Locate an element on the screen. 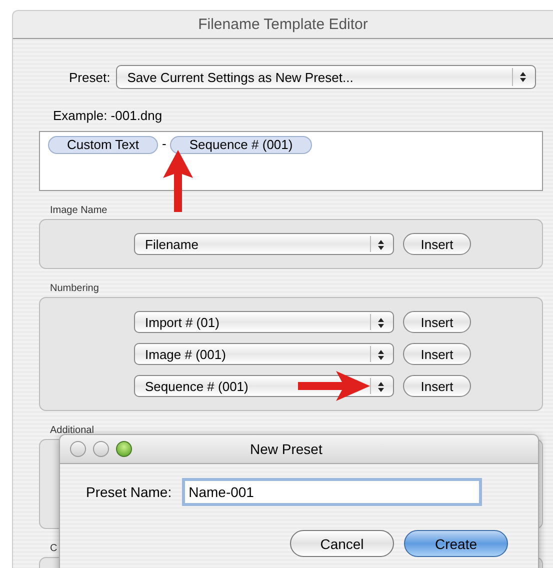 Image resolution: width=553 pixels, height=568 pixels. group-label: Additional is located at coordinates (72, 431).